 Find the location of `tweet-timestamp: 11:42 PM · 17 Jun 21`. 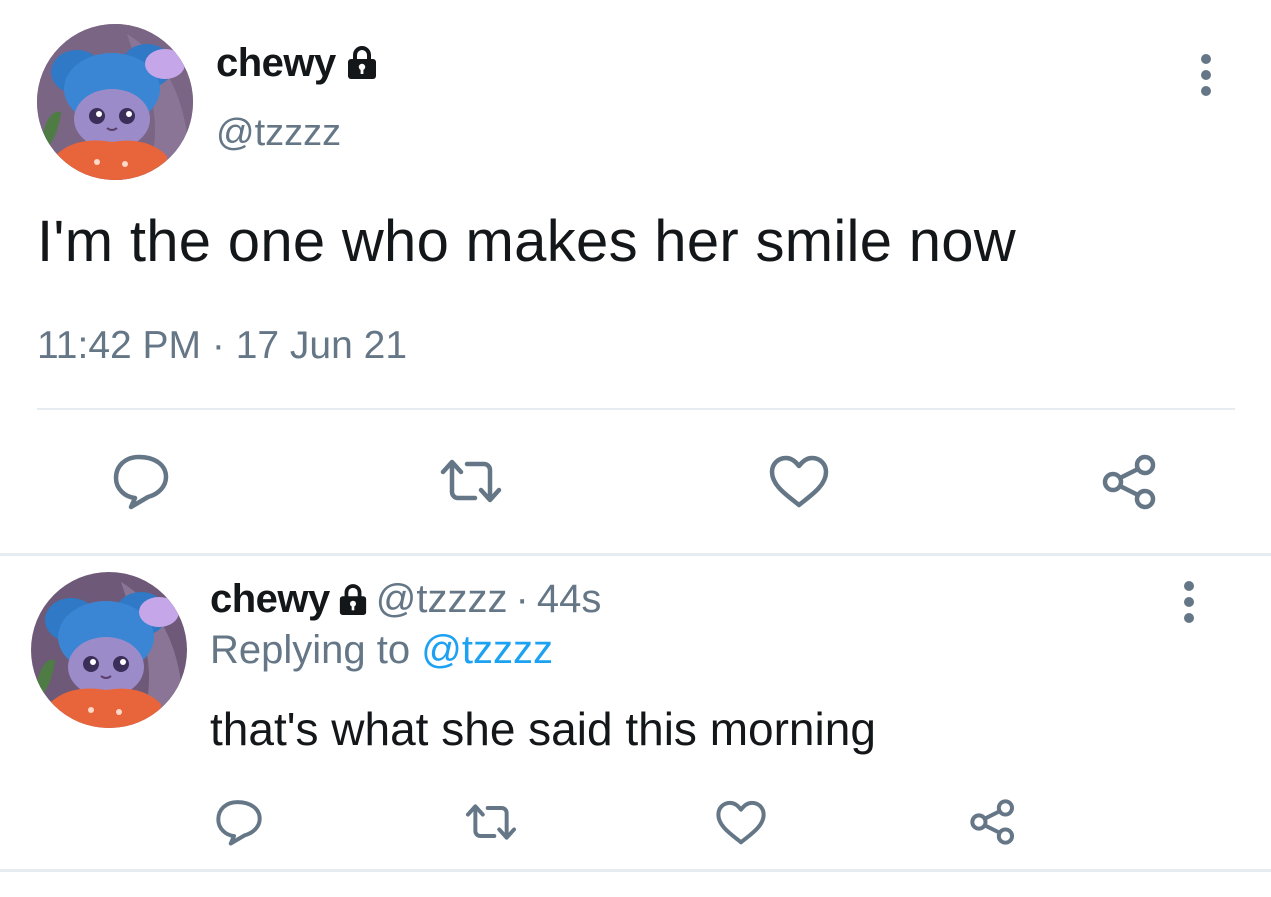

tweet-timestamp: 11:42 PM · 17 Jun 21 is located at coordinates (222, 346).